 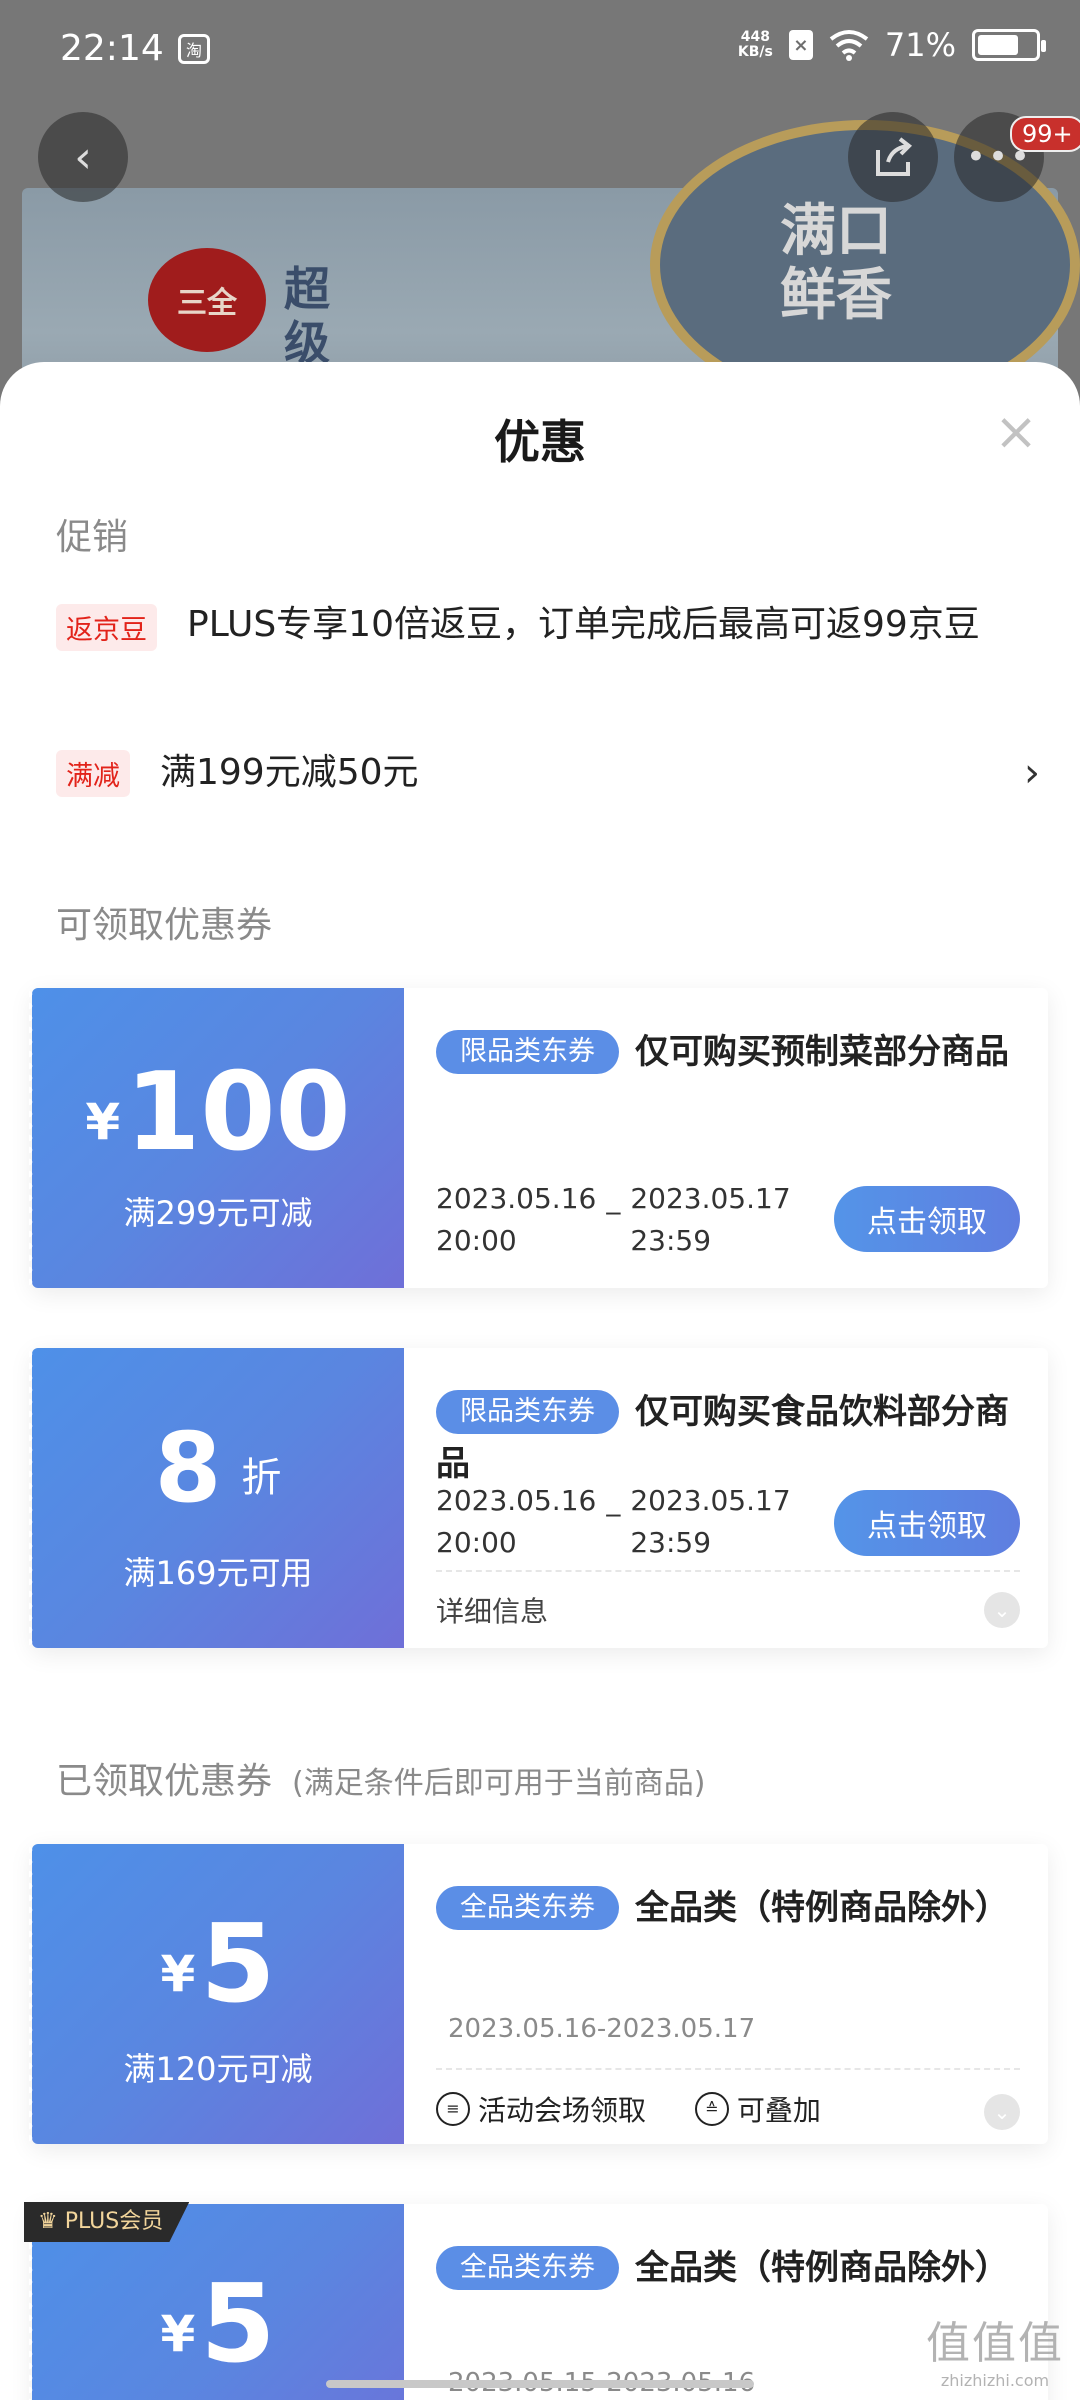 I want to click on amount-unit: 折, so click(x=261, y=1478).